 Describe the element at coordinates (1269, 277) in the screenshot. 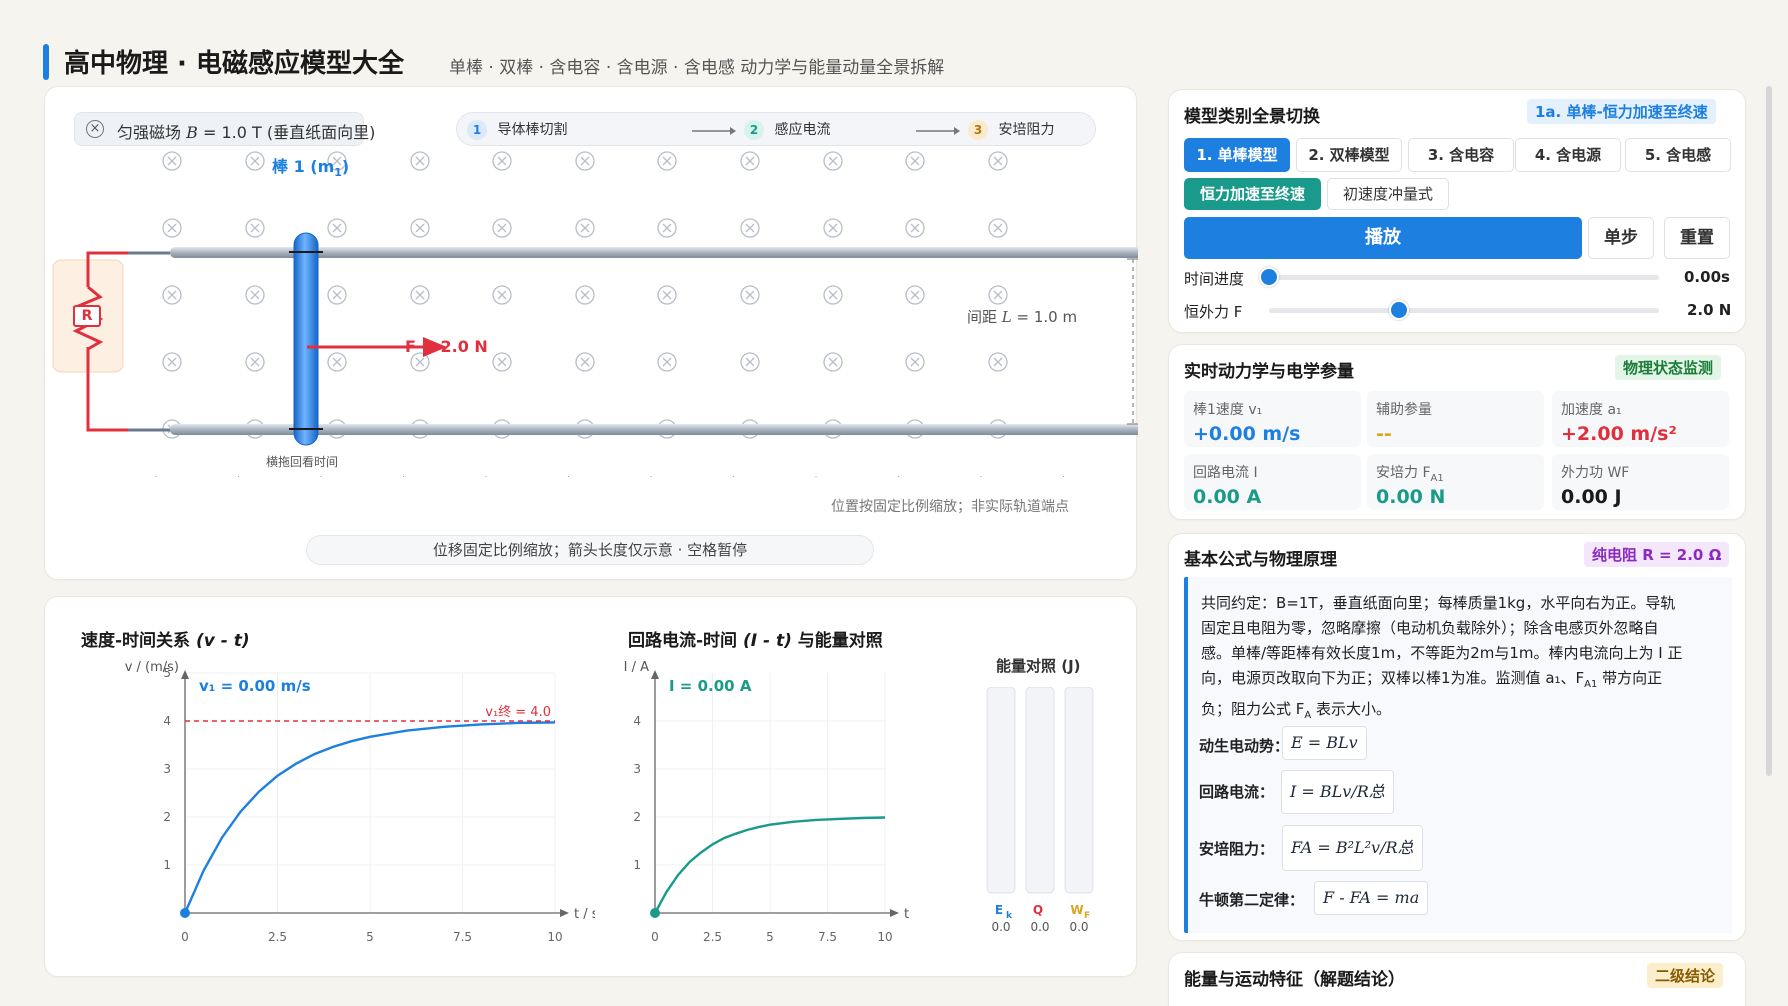

I see `time-slider-knob` at that location.